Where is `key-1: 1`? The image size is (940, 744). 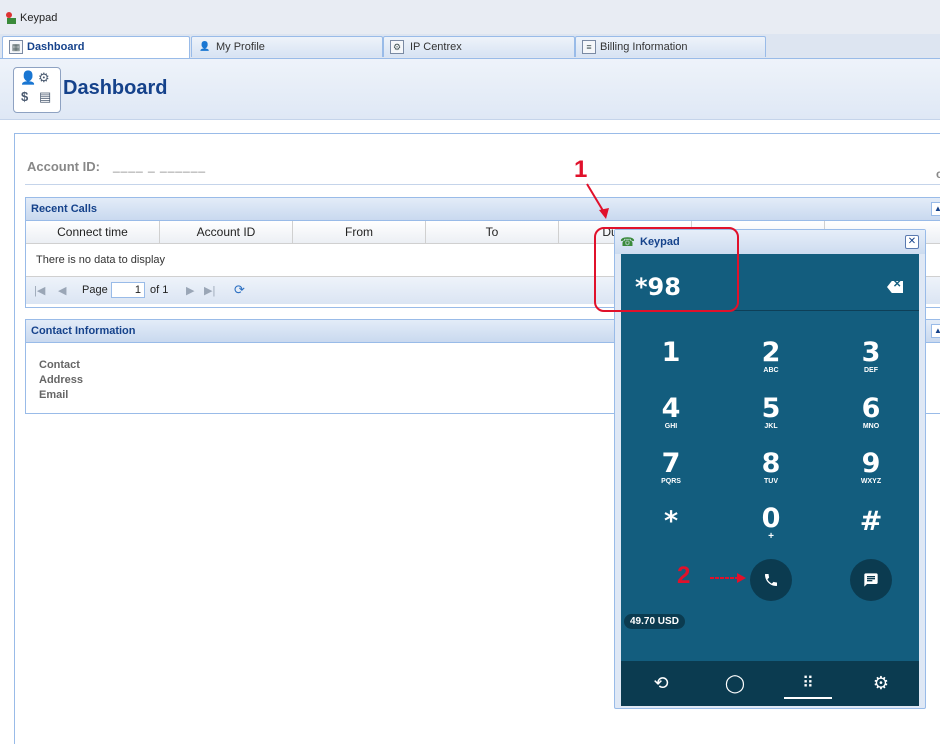
key-1: 1 is located at coordinates (671, 352).